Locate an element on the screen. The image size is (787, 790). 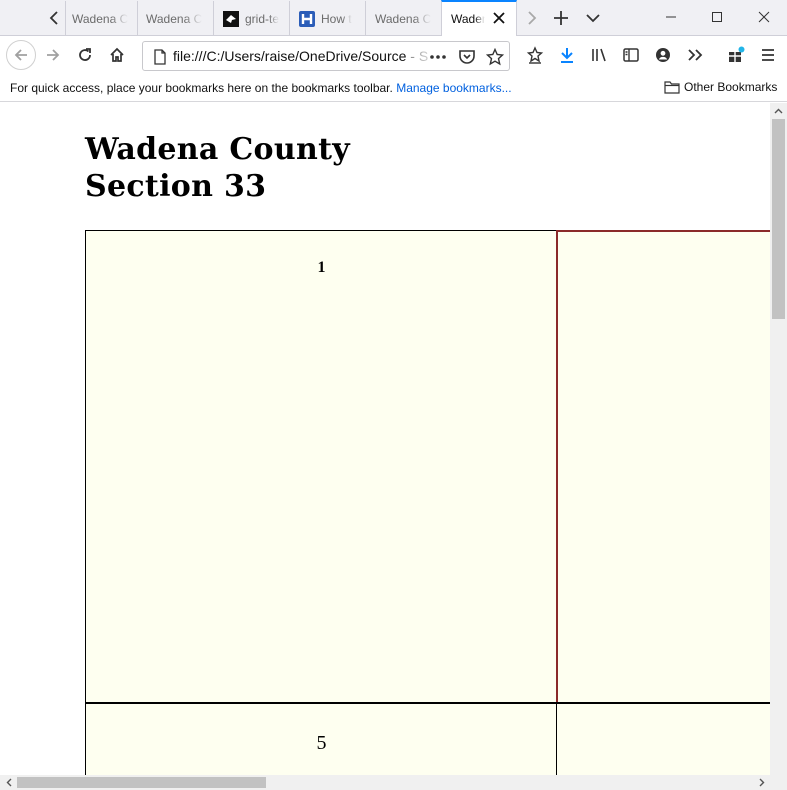
new-tab-button is located at coordinates (561, 18).